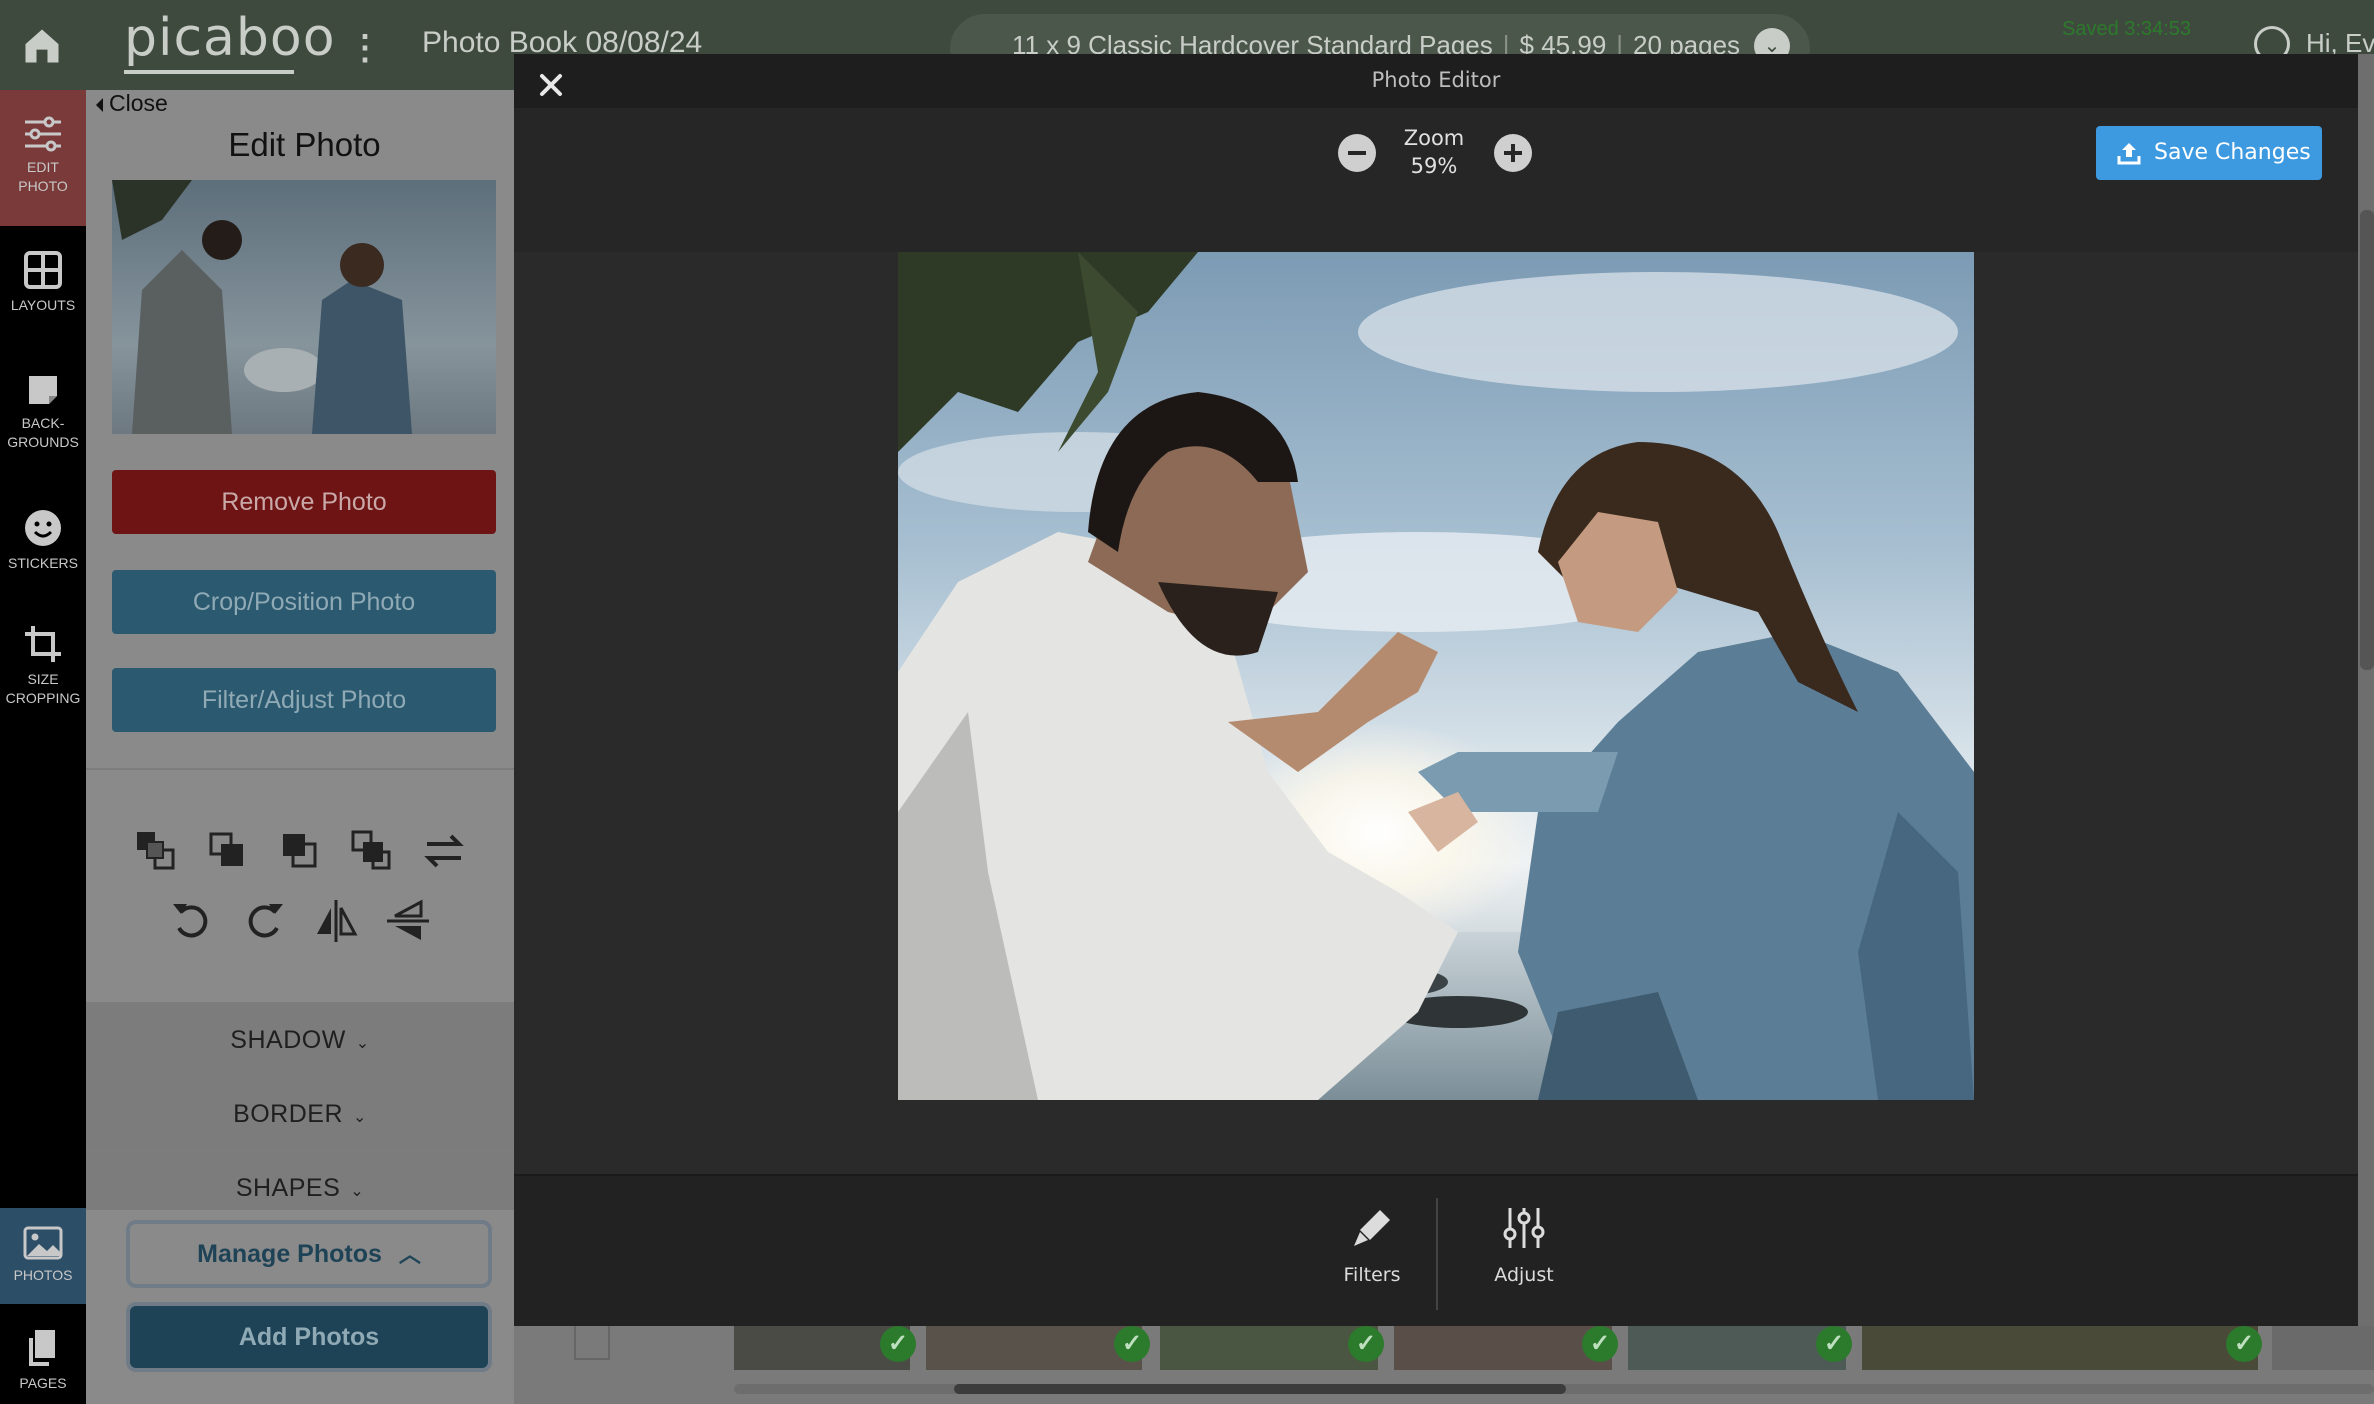  I want to click on filters-label: Filters, so click(1372, 1275).